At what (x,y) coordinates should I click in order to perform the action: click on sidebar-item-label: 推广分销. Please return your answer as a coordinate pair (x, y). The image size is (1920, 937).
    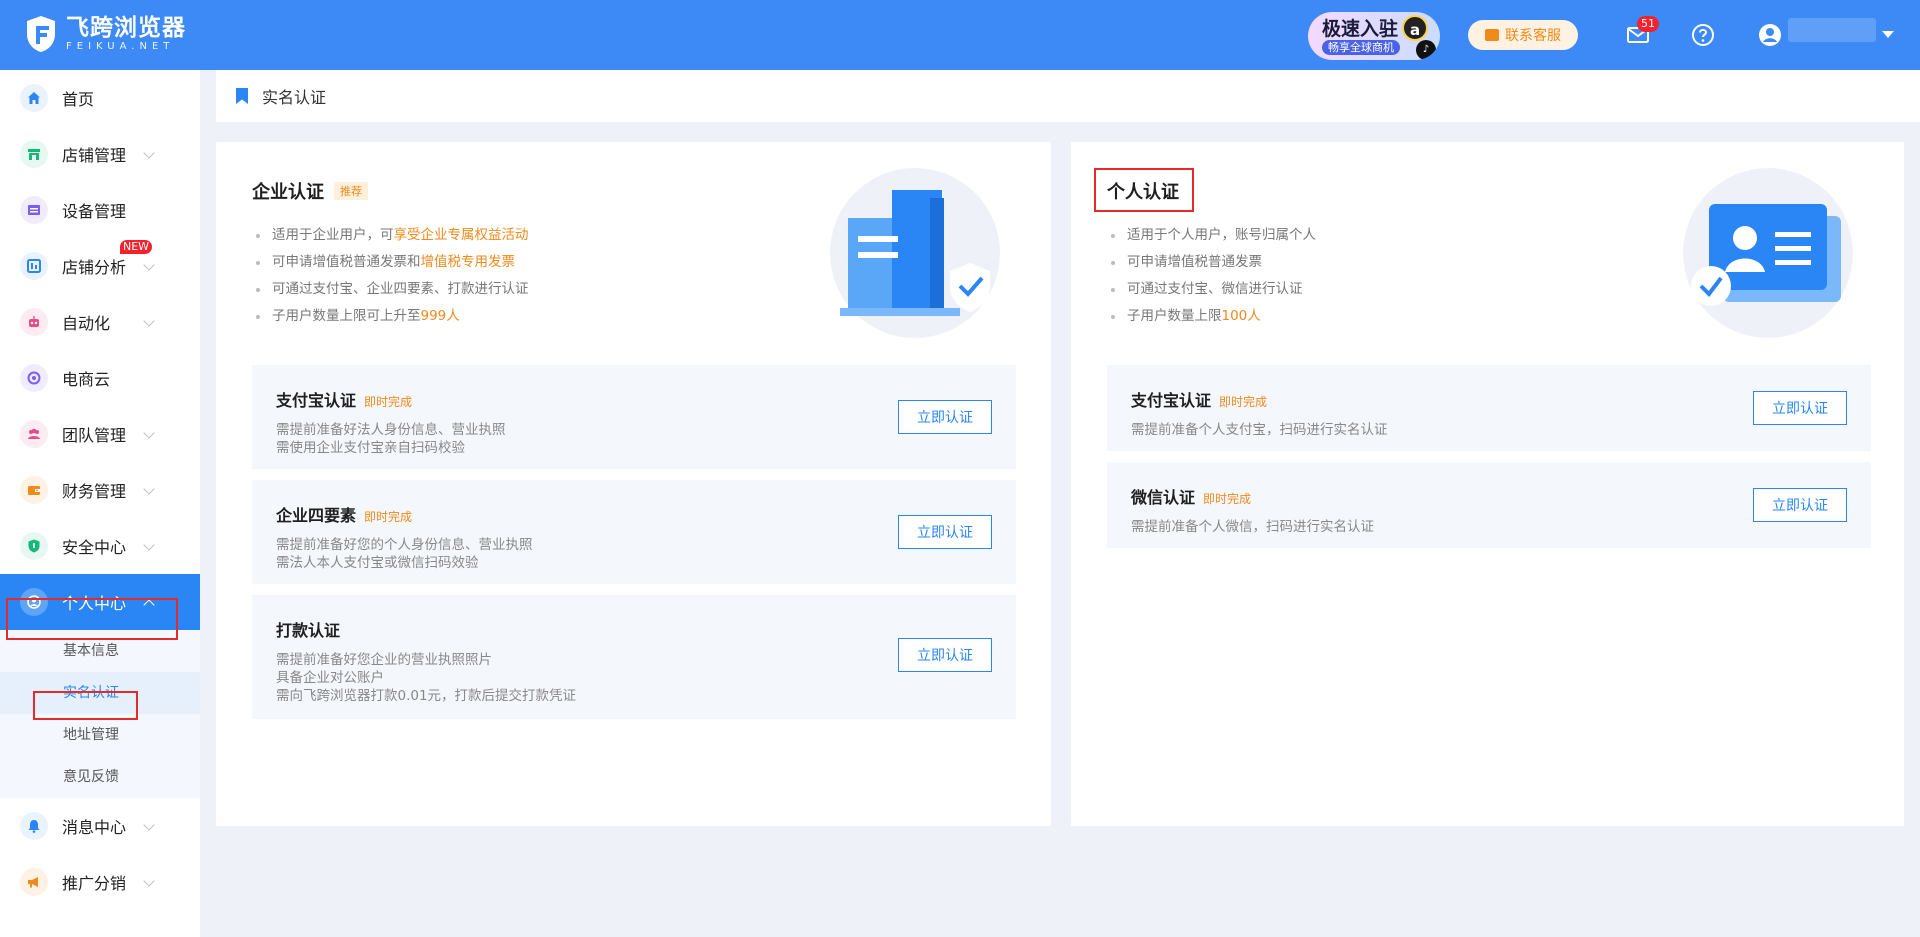
    Looking at the image, I should click on (94, 883).